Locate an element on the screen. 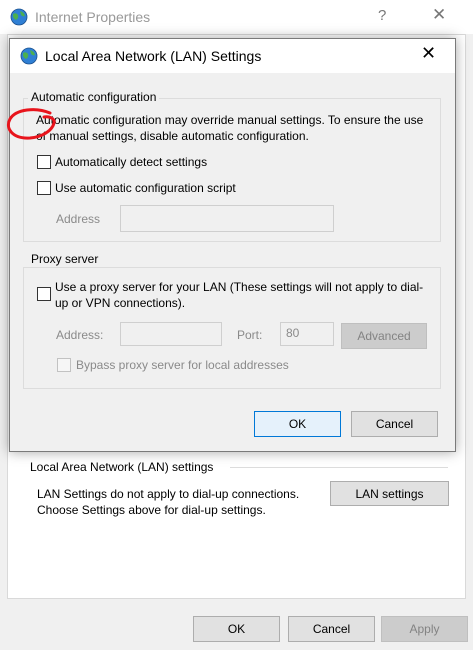  dialog-ok-button: OK is located at coordinates (297, 424).